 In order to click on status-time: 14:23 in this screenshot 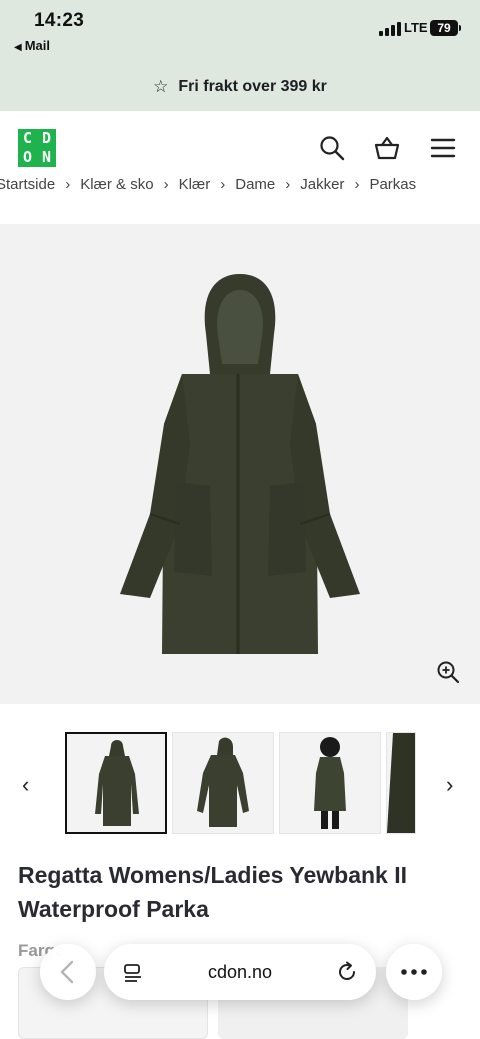, I will do `click(59, 20)`.